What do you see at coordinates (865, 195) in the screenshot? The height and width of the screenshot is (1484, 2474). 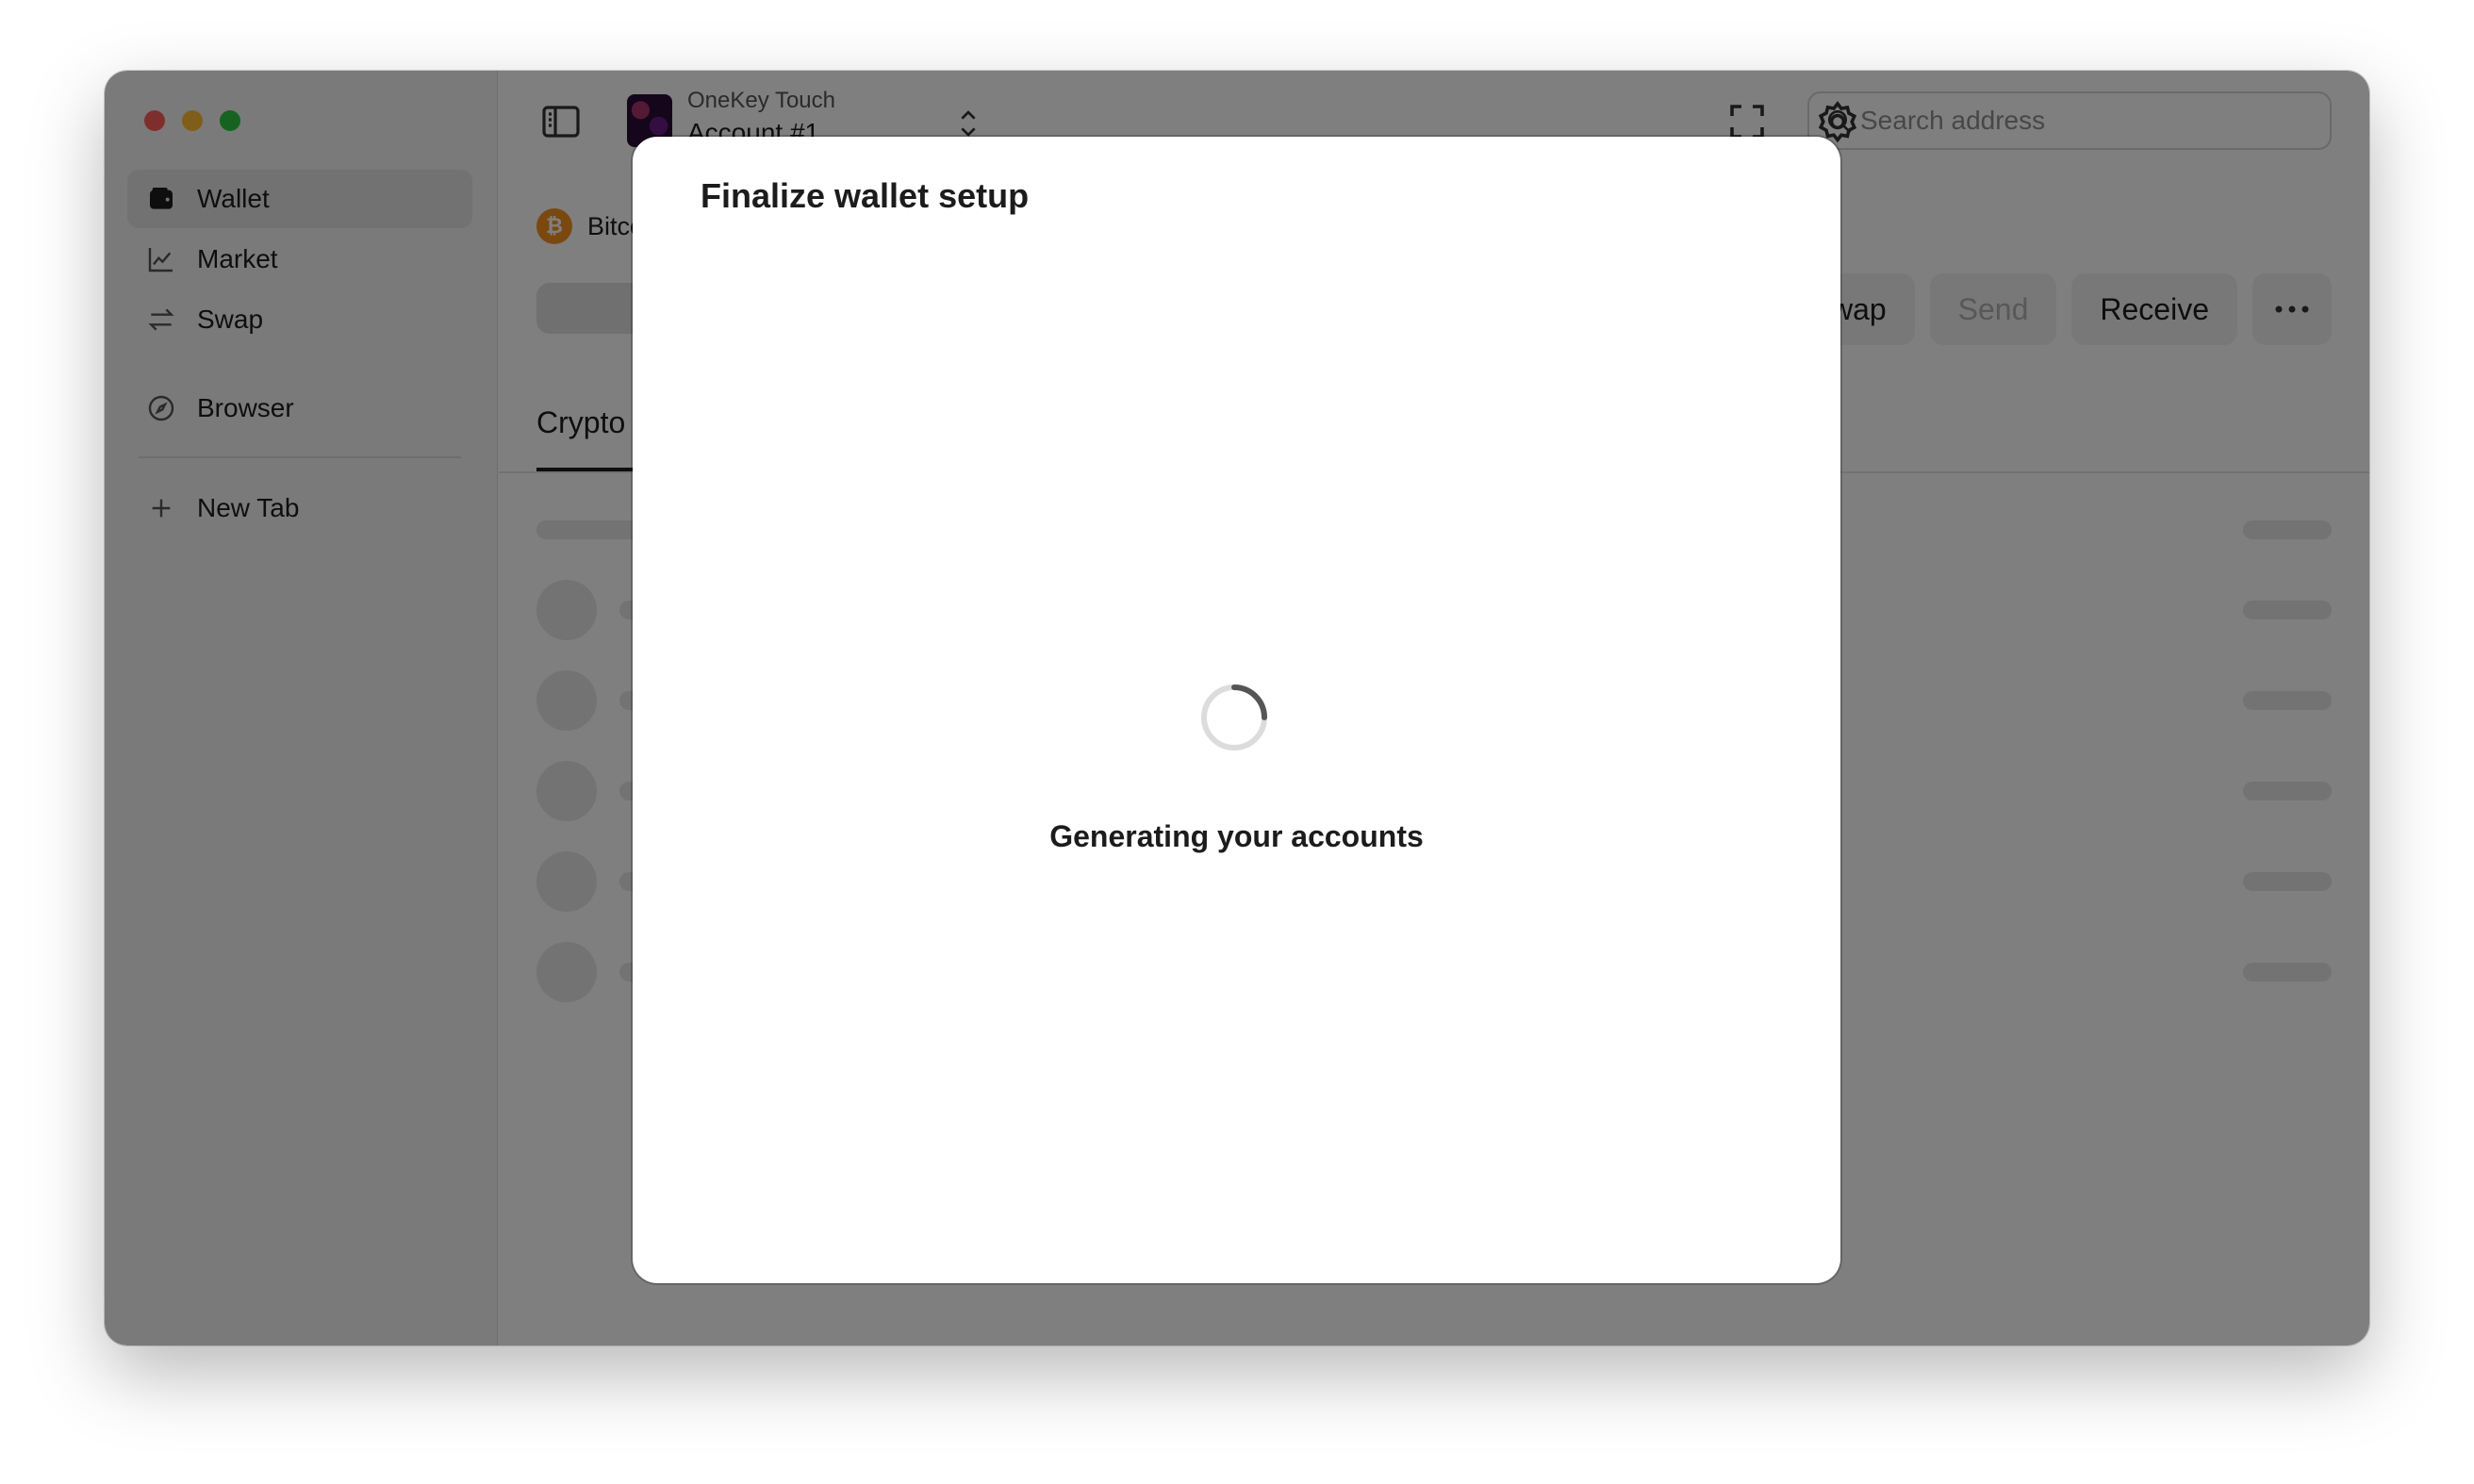 I see `dialog-title: Finalize wallet setup` at bounding box center [865, 195].